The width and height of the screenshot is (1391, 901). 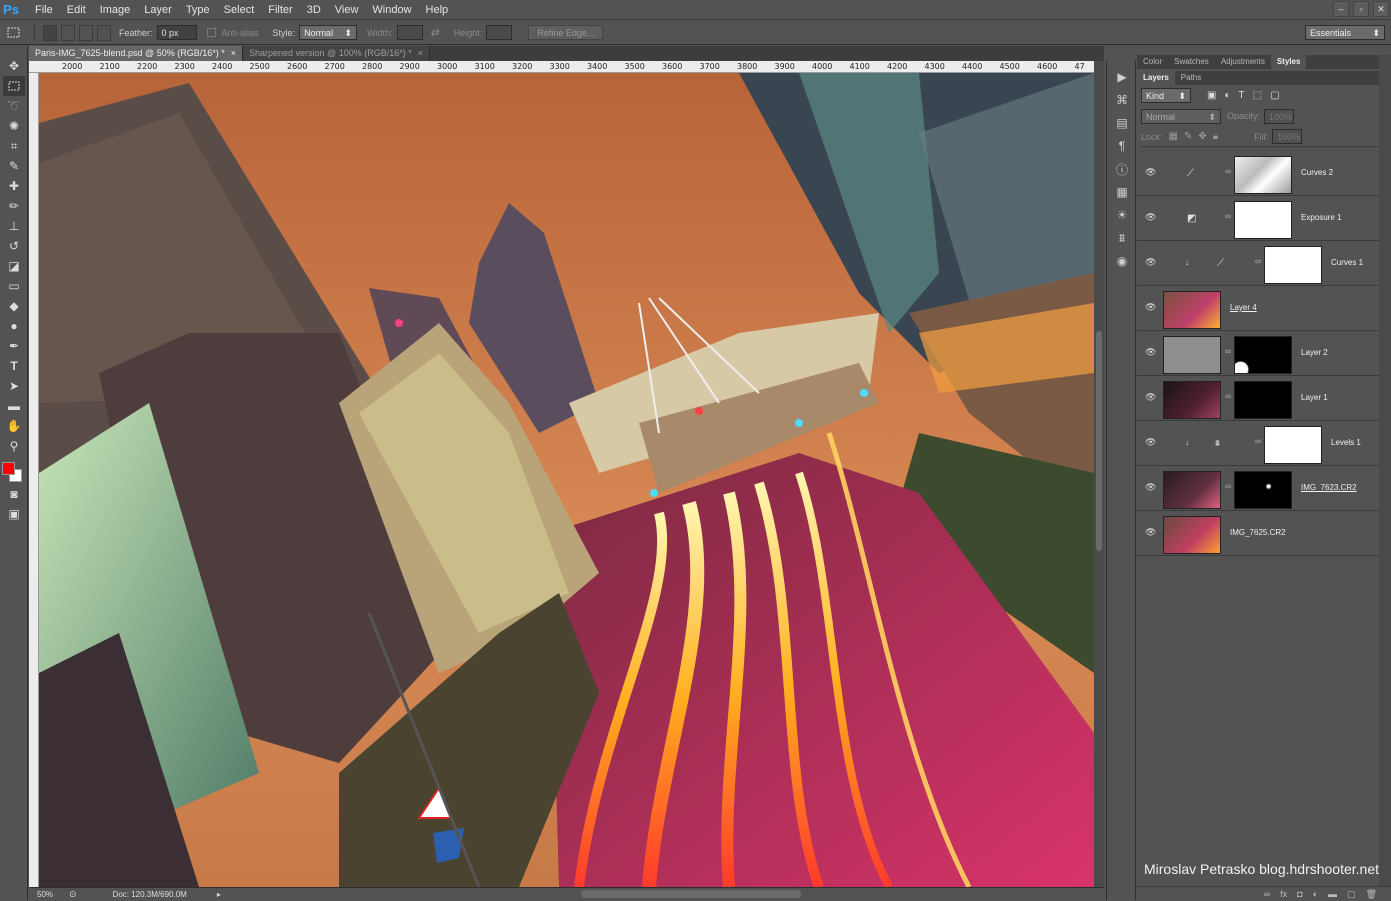 What do you see at coordinates (1287, 136) in the screenshot?
I see `fill-input: 100%` at bounding box center [1287, 136].